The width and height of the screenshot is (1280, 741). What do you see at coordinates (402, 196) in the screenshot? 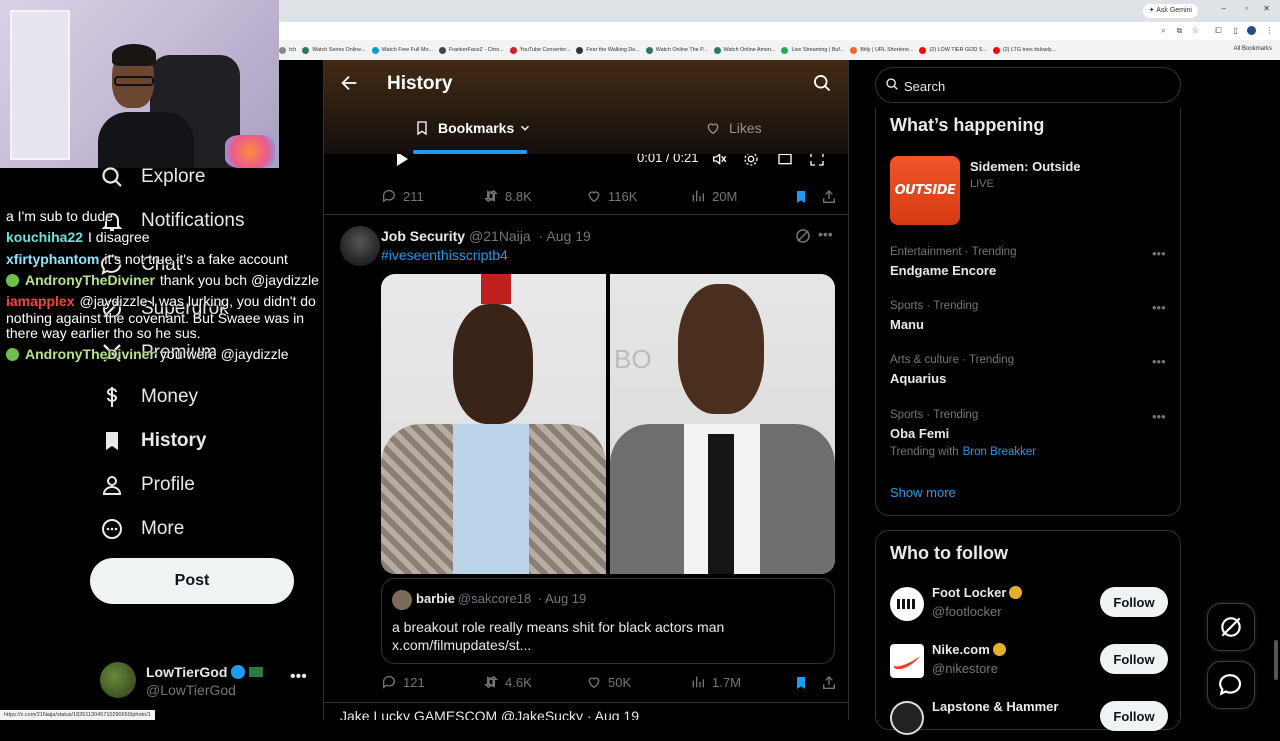
I see `reply-button: 211` at bounding box center [402, 196].